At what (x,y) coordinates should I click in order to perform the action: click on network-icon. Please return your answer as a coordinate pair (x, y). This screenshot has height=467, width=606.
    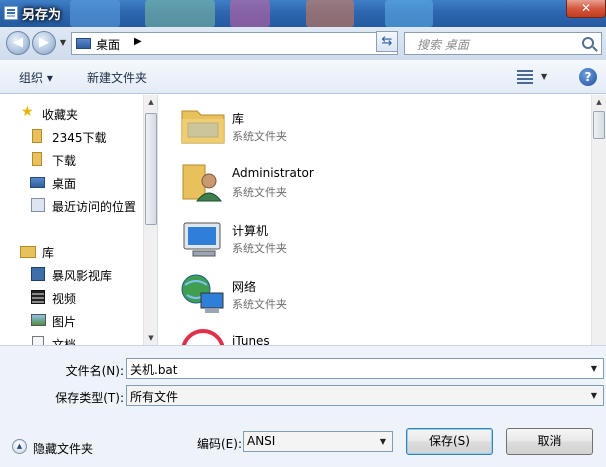
    Looking at the image, I should click on (202, 293).